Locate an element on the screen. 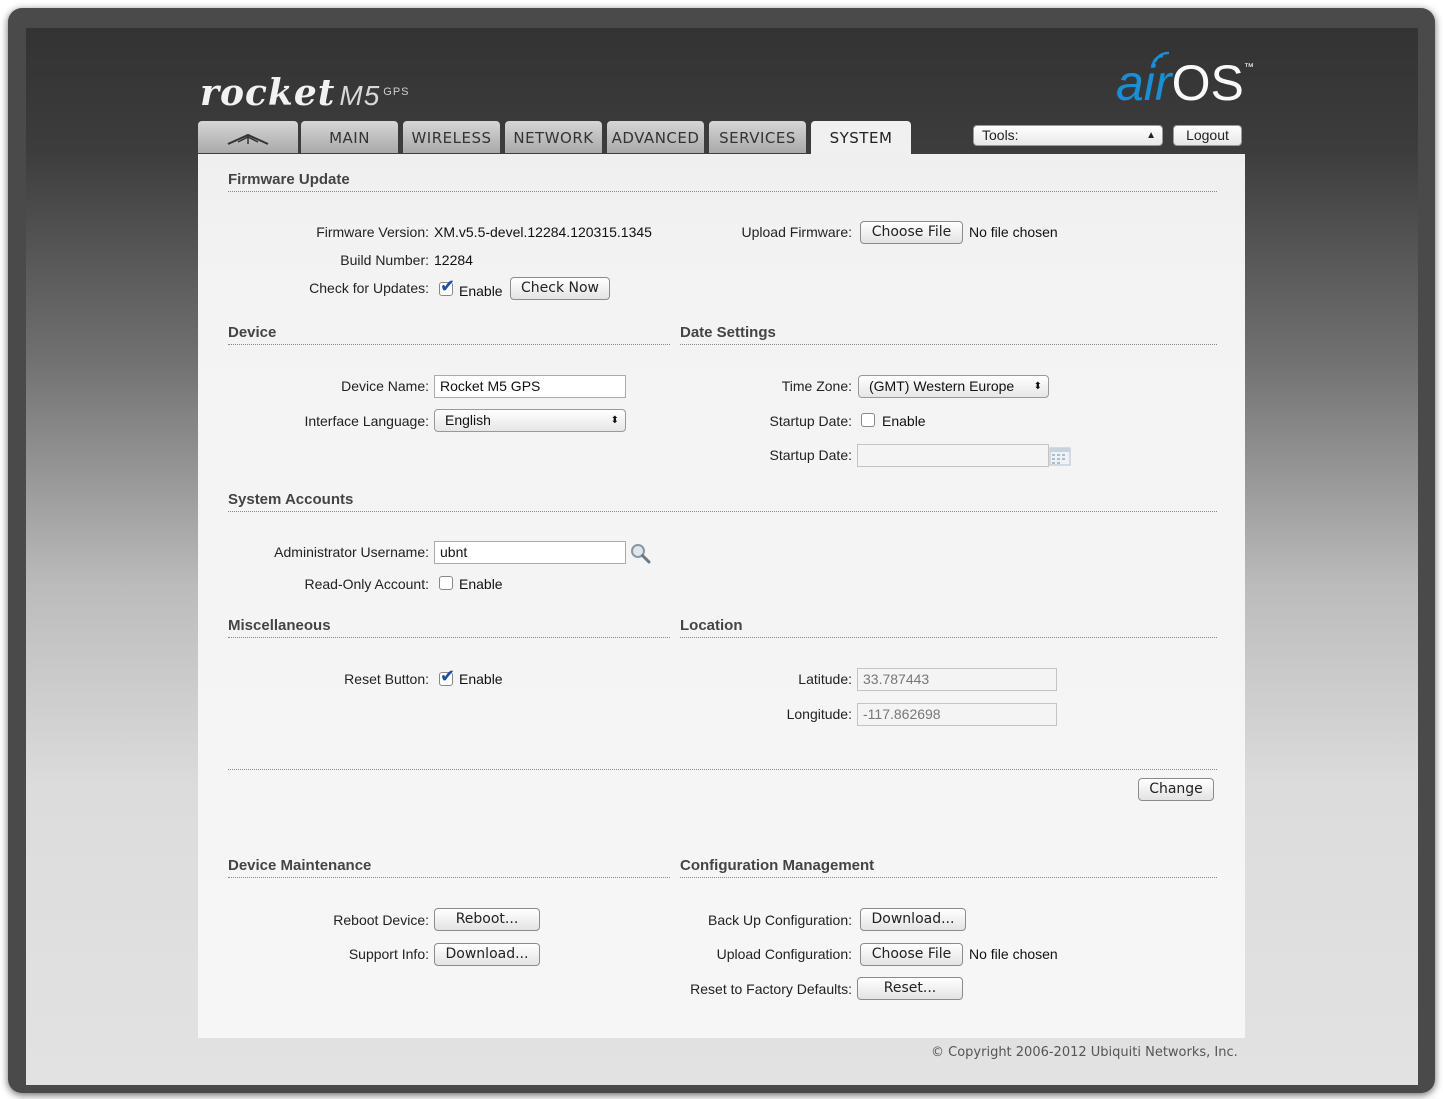  startup-date-enable-label: Startup Date: is located at coordinates (811, 421).